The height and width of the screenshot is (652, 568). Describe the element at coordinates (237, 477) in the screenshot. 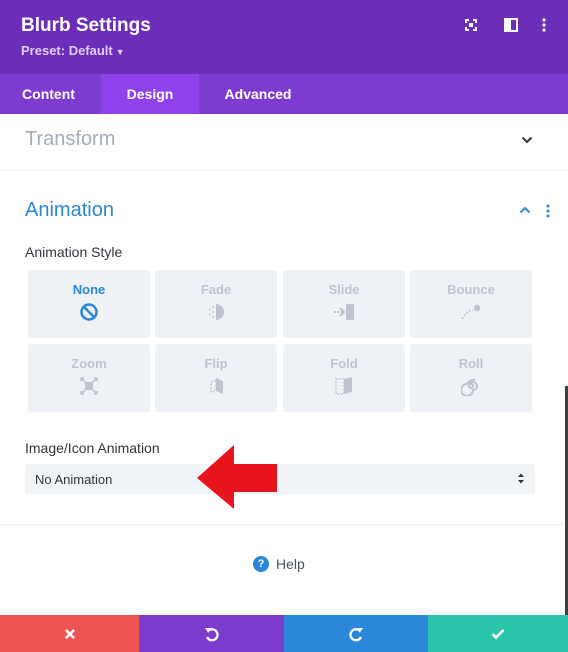

I see `annotation-arrow-icon` at that location.